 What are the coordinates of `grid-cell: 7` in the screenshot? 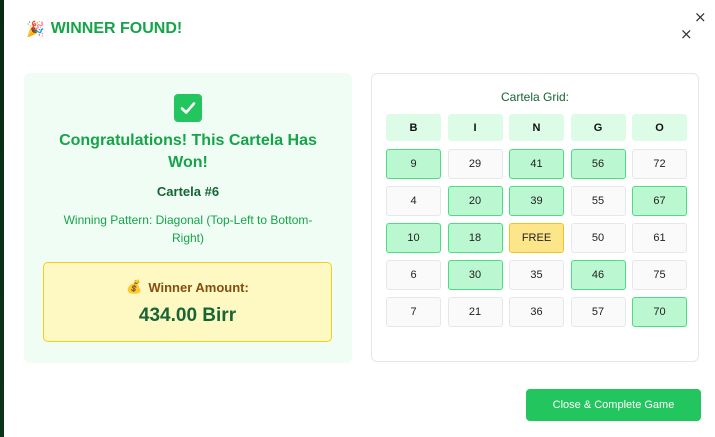 It's located at (413, 312).